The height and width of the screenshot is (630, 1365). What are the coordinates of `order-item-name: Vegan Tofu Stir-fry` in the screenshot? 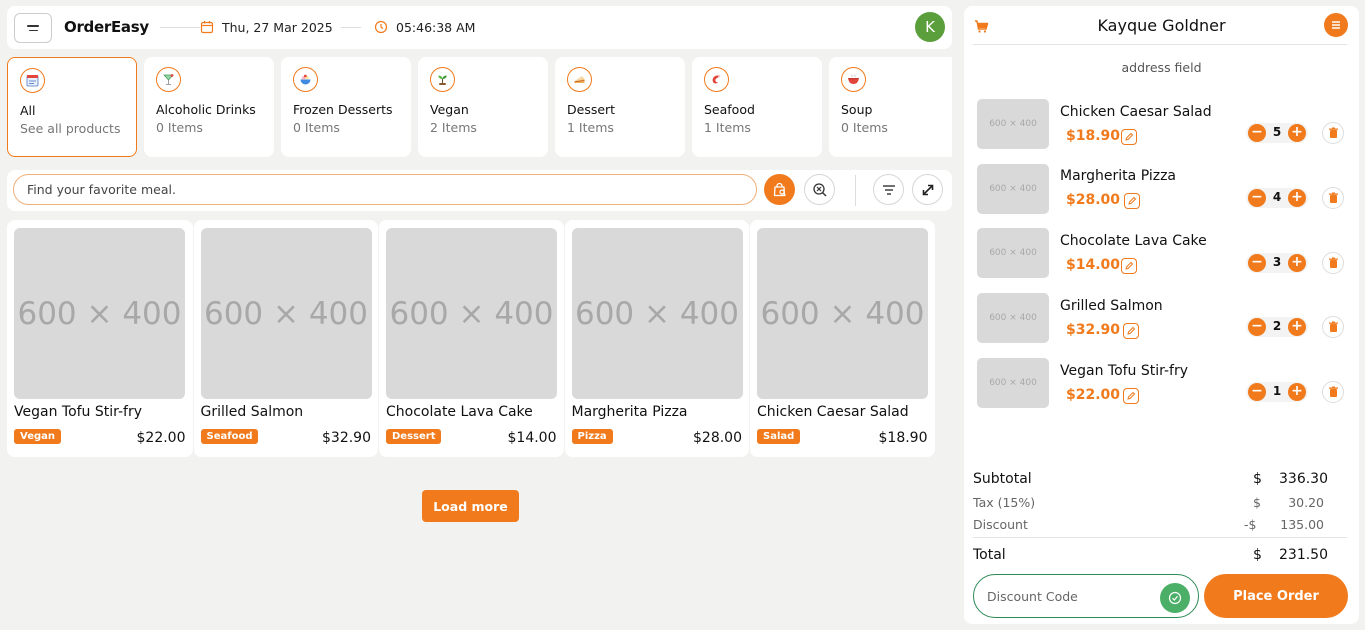 It's located at (1124, 371).